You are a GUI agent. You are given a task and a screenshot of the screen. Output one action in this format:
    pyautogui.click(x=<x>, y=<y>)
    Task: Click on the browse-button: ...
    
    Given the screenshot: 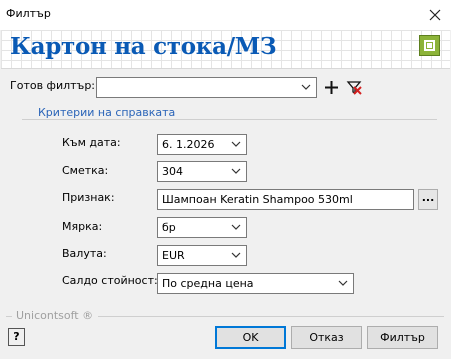 What is the action you would take?
    pyautogui.click(x=428, y=199)
    